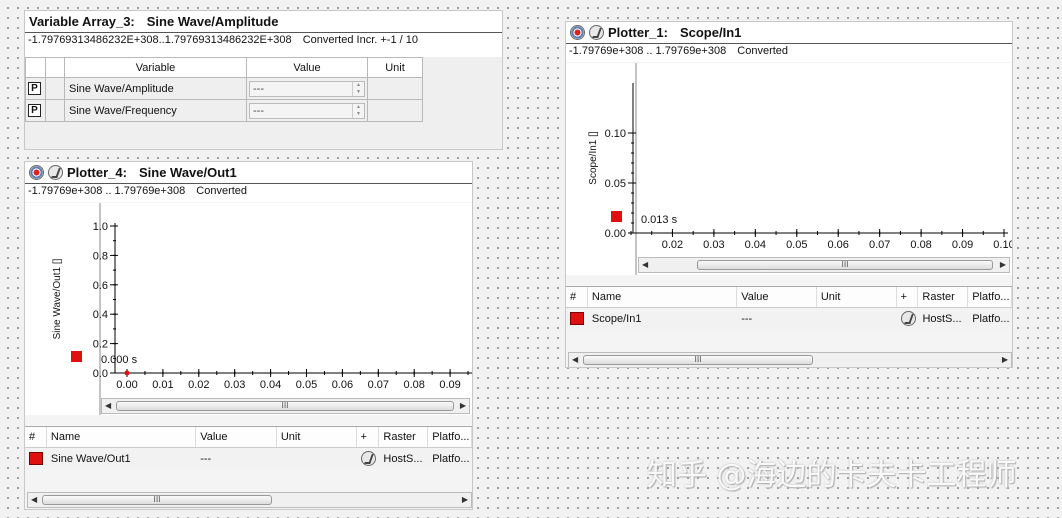  I want to click on y-tick-label: 1.0, so click(100, 227).